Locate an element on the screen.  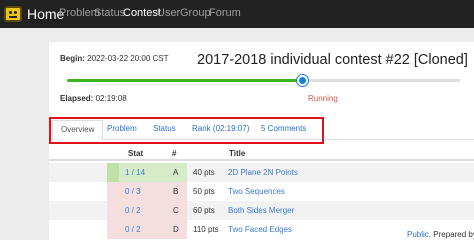
begin-label: Begin: is located at coordinates (72, 58).